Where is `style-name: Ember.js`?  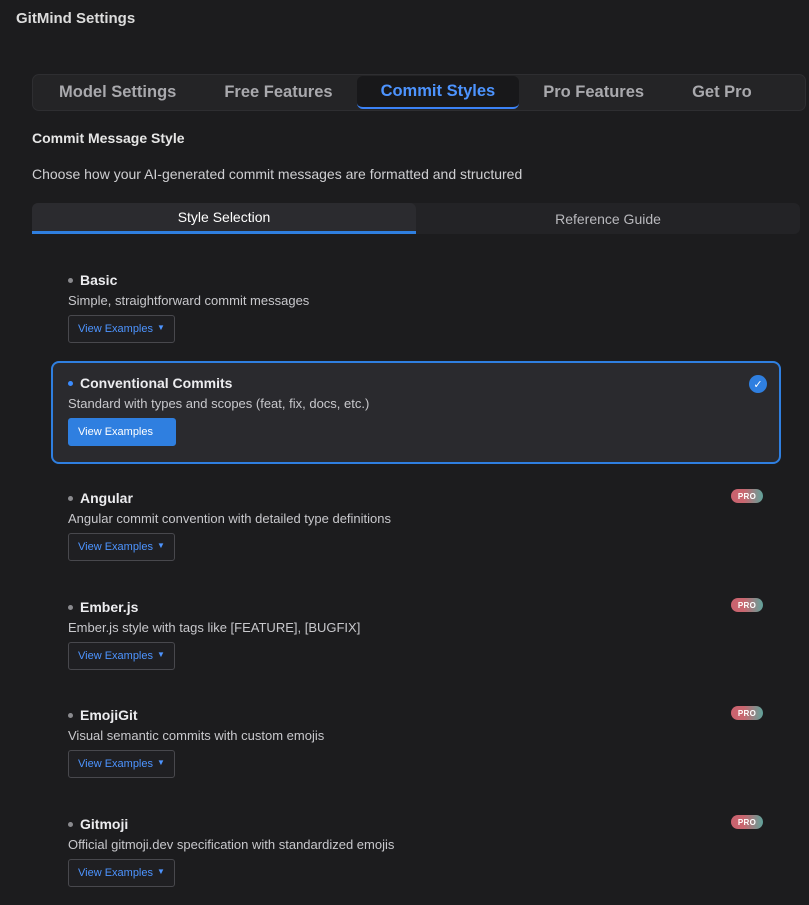
style-name: Ember.js is located at coordinates (109, 607).